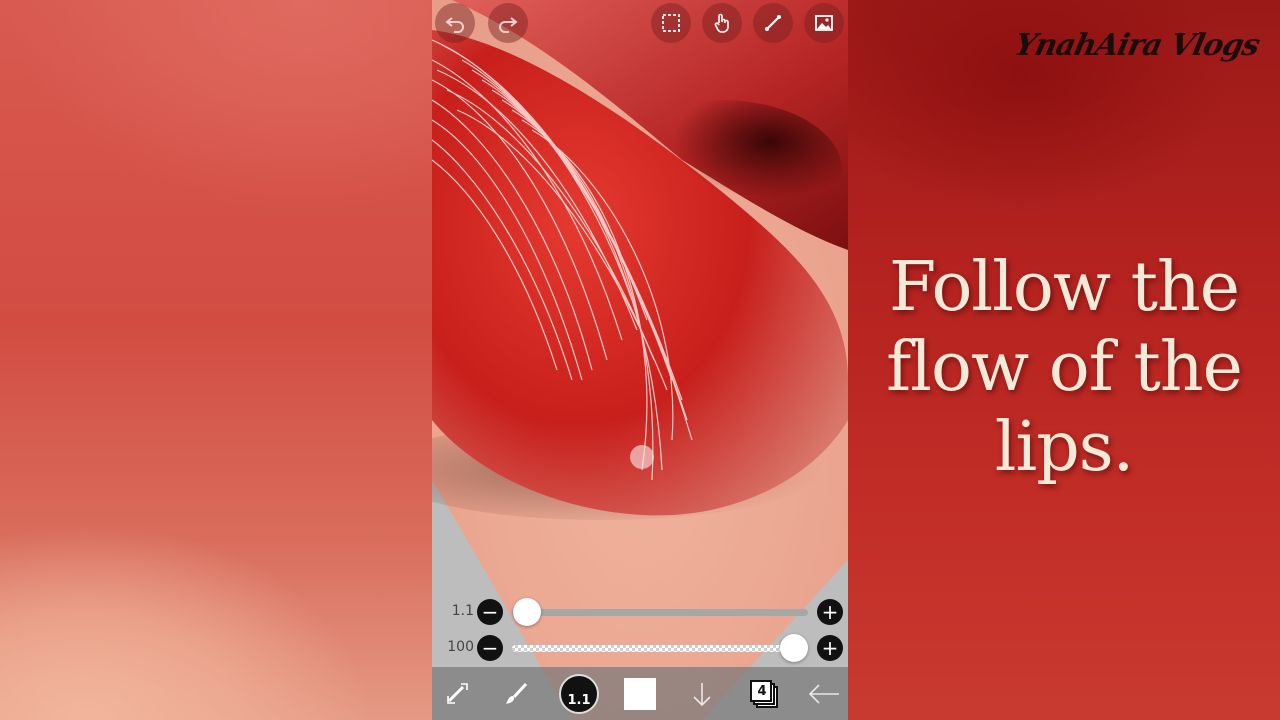 The width and height of the screenshot is (1280, 720). Describe the element at coordinates (762, 691) in the screenshot. I see `layer-count: 4` at that location.